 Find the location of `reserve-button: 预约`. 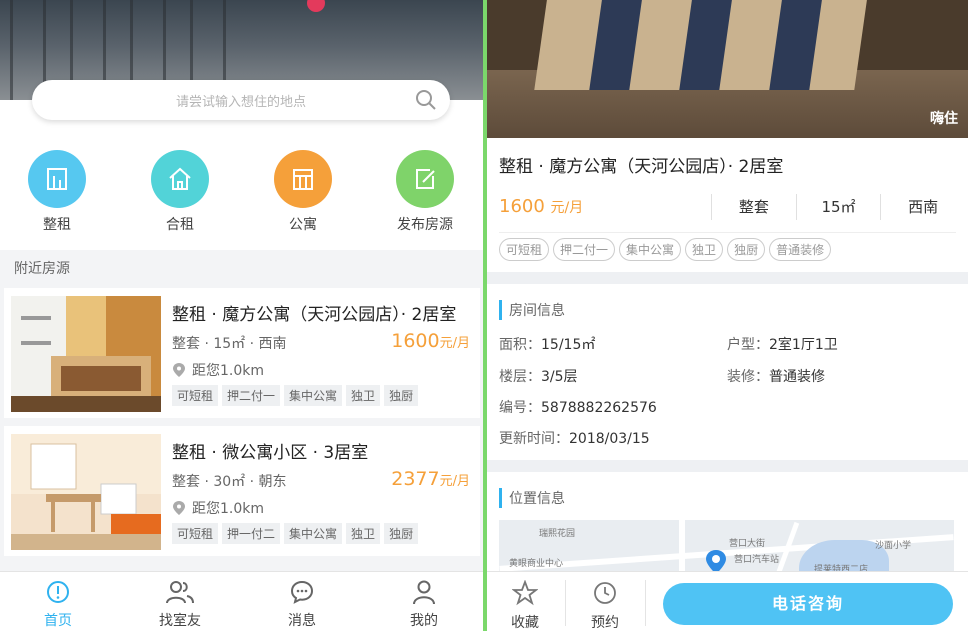

reserve-button: 预约 is located at coordinates (605, 605).